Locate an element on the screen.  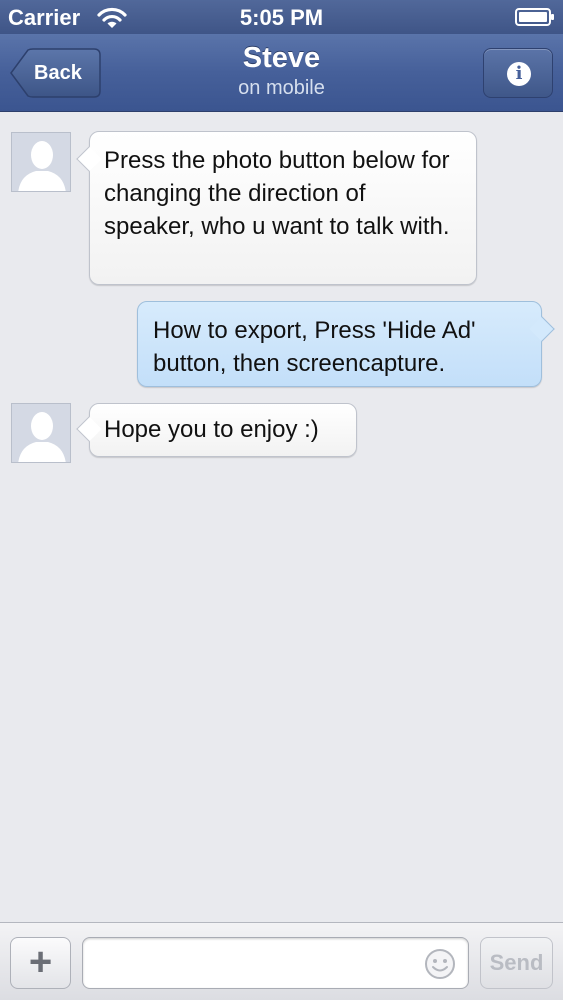
message-text: Hope you to enjoy :) is located at coordinates (211, 429).